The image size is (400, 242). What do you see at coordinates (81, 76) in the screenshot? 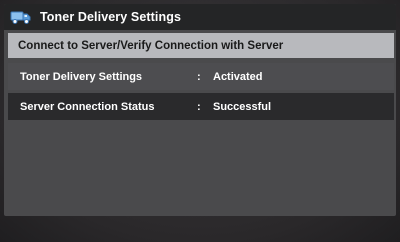
I see `toner-delivery-settings-label: Toner Delivery Settings` at bounding box center [81, 76].